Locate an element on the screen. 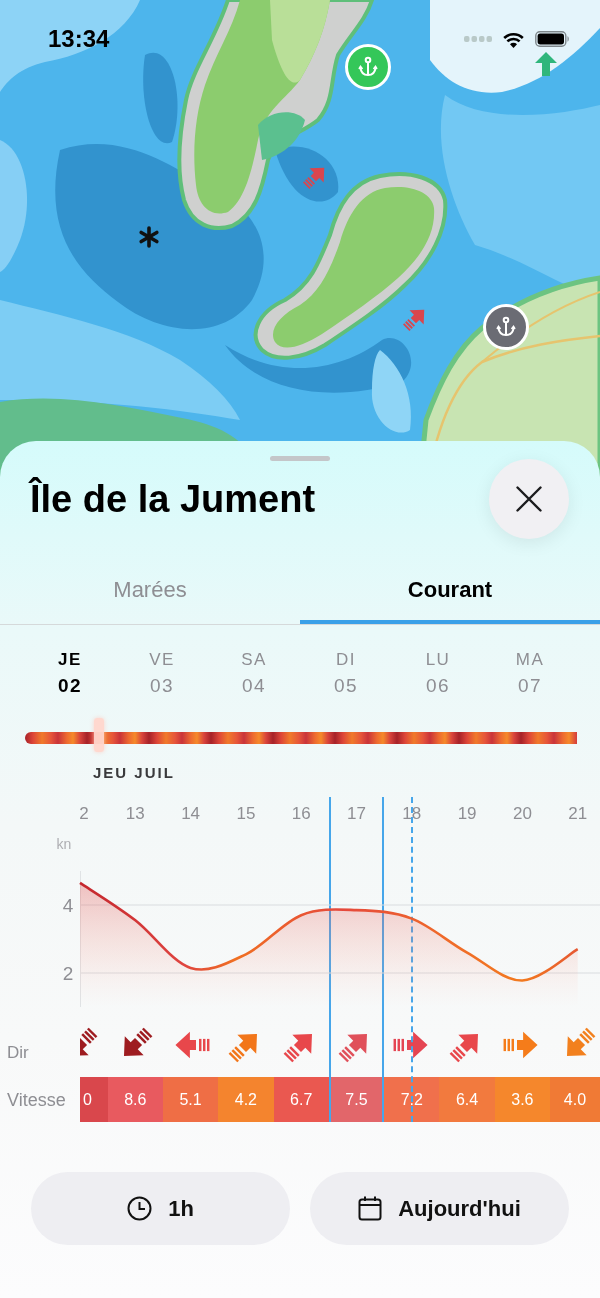 This screenshot has width=600, height=1298. up-arrow-icon is located at coordinates (546, 64).